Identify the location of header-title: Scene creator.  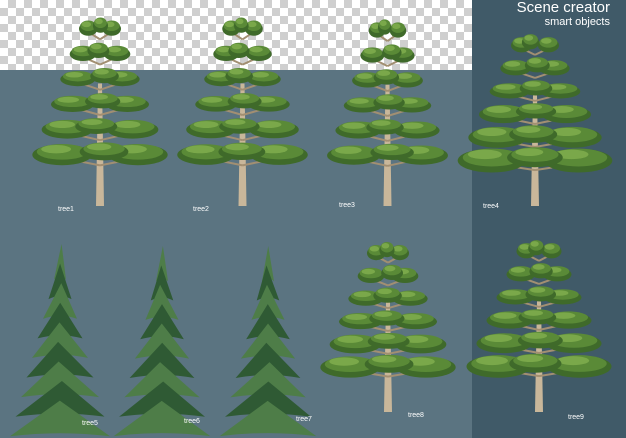
(563, 8).